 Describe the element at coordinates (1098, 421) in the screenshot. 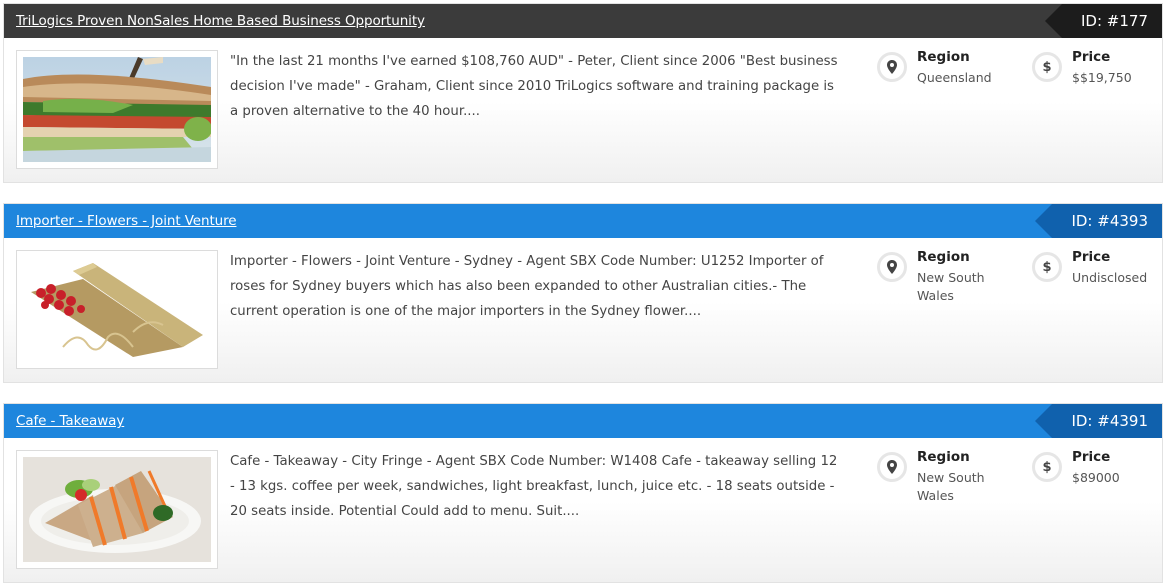

I see `listing-id-badge: ID: #4391` at that location.